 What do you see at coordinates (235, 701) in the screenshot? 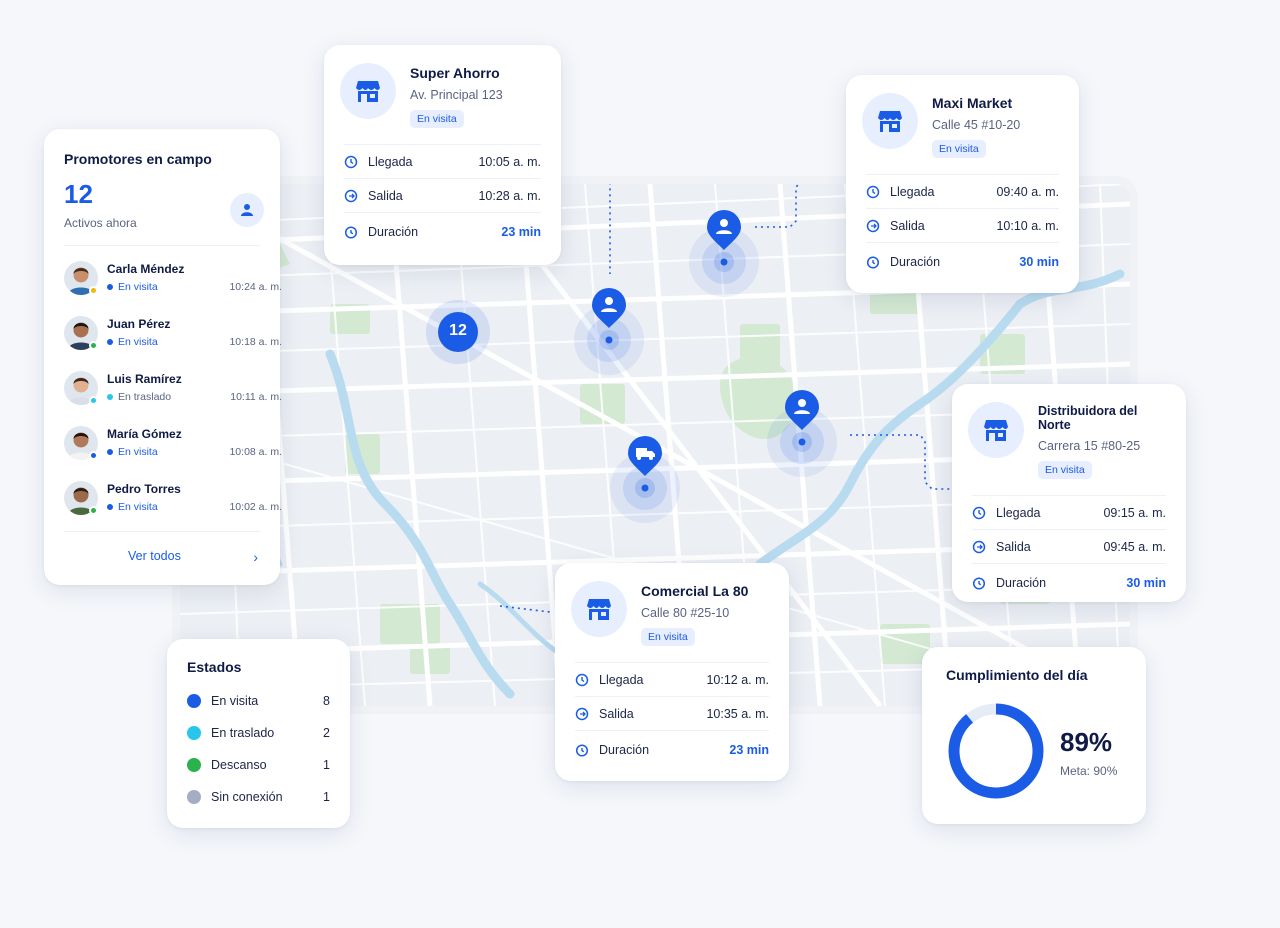
I see `estado-name: En visita` at bounding box center [235, 701].